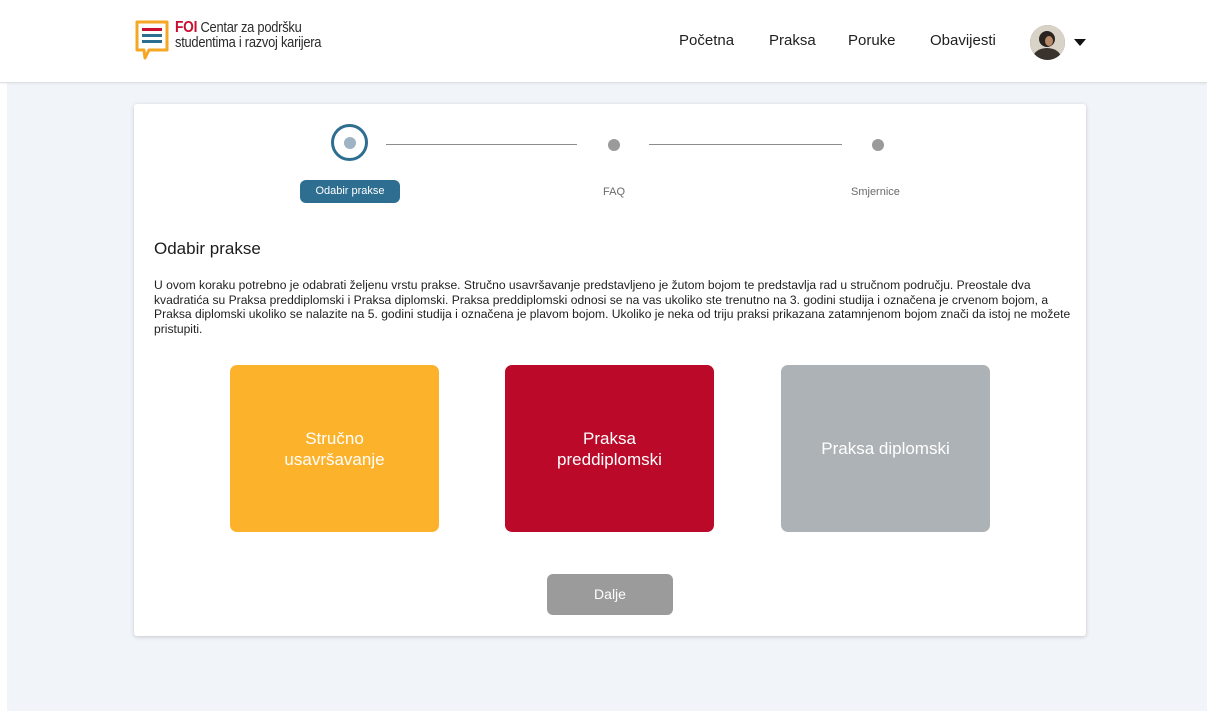 The height and width of the screenshot is (711, 1207). I want to click on option-praksa-diplomski: Praksa diplomski, so click(885, 448).